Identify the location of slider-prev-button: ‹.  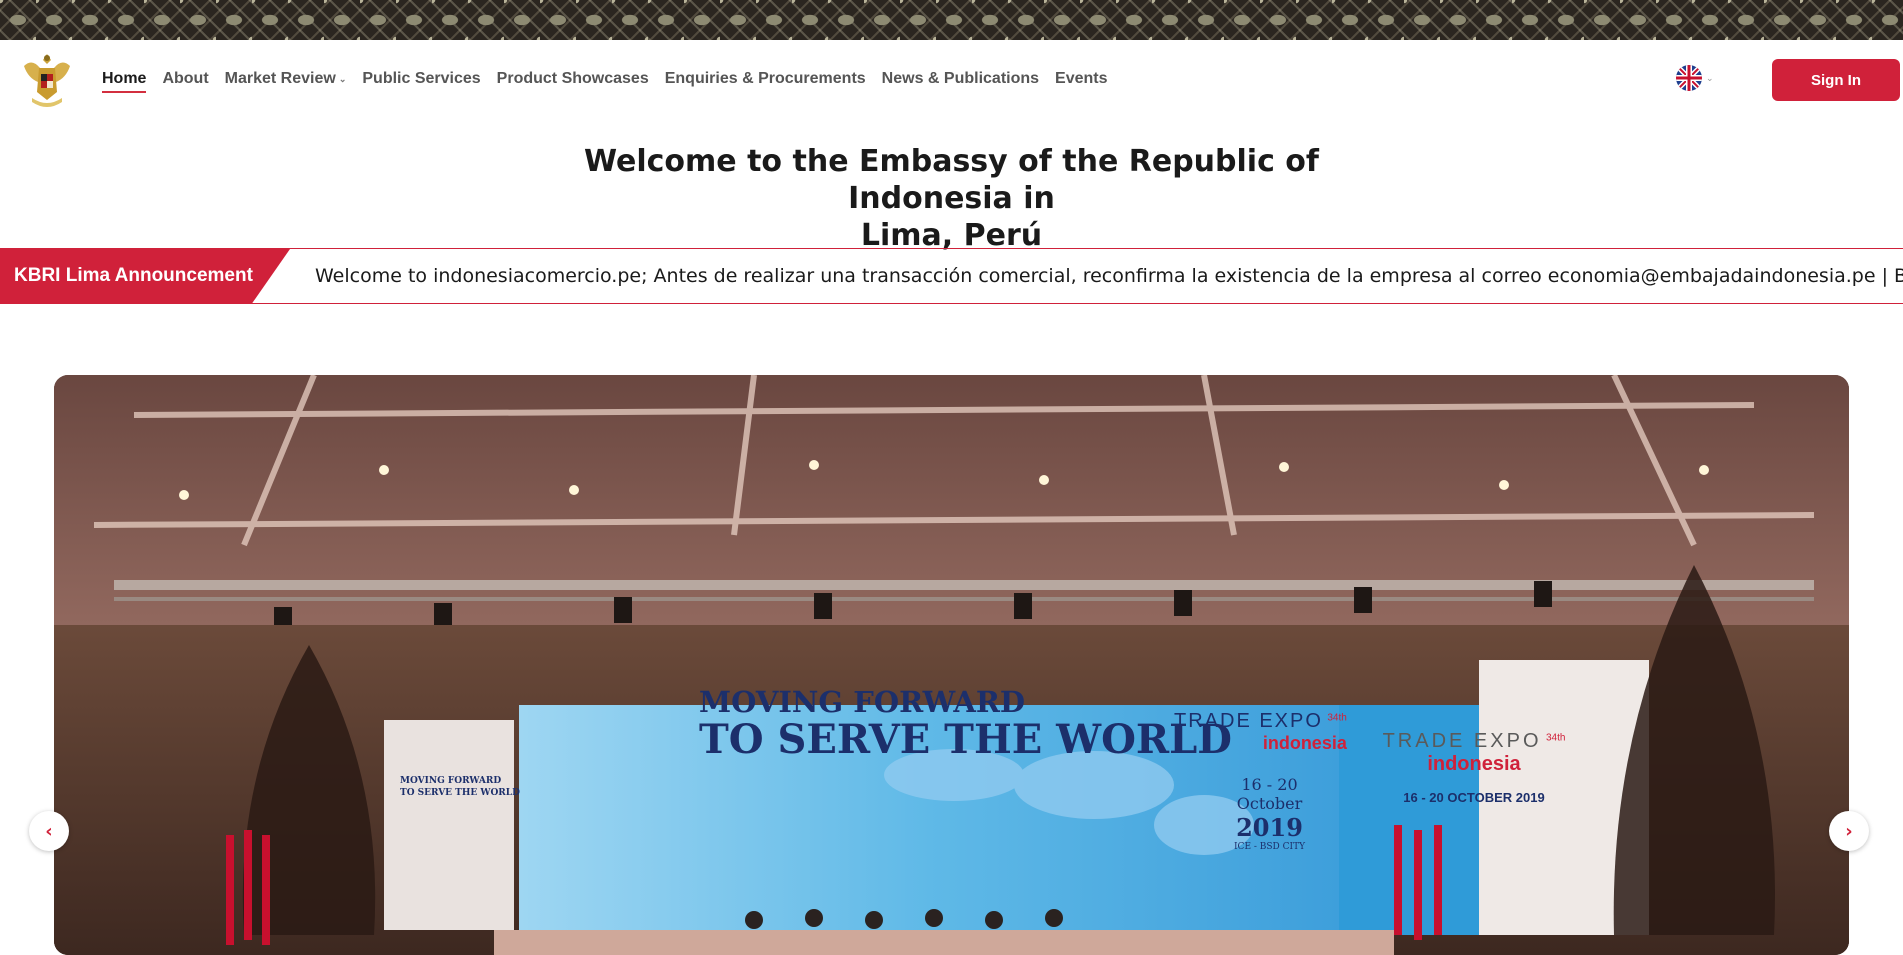
(49, 831).